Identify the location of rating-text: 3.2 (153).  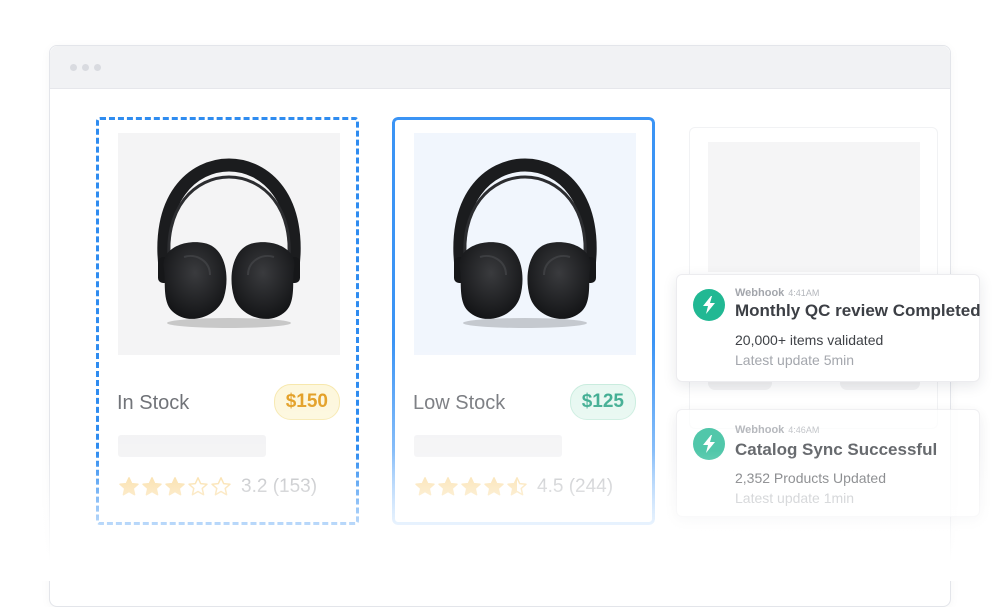
(279, 486).